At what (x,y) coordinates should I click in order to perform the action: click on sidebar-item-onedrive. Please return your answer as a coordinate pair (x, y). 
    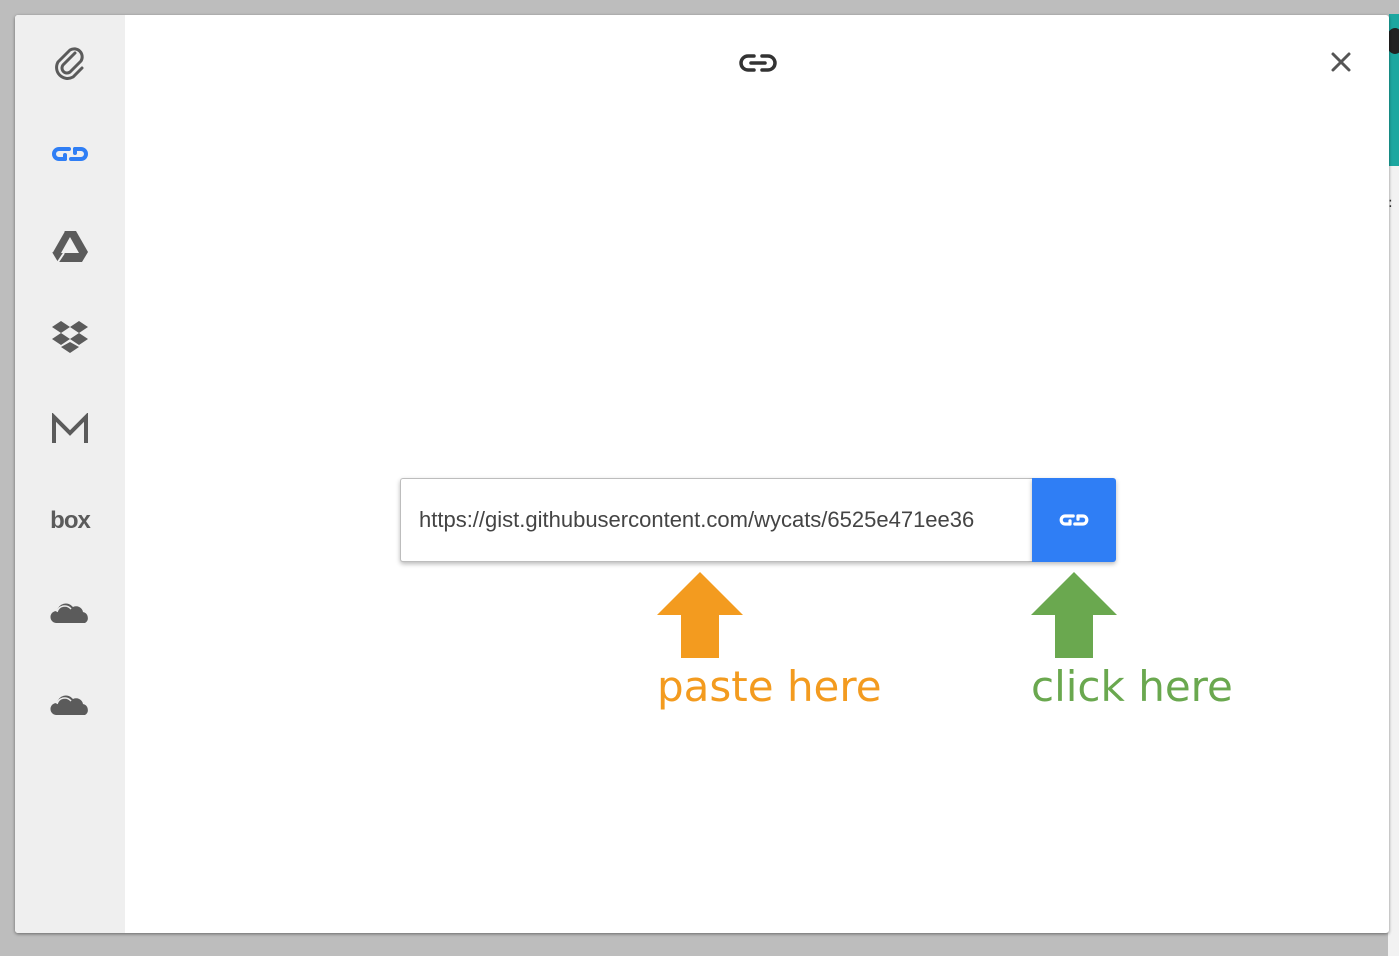
    Looking at the image, I should click on (70, 612).